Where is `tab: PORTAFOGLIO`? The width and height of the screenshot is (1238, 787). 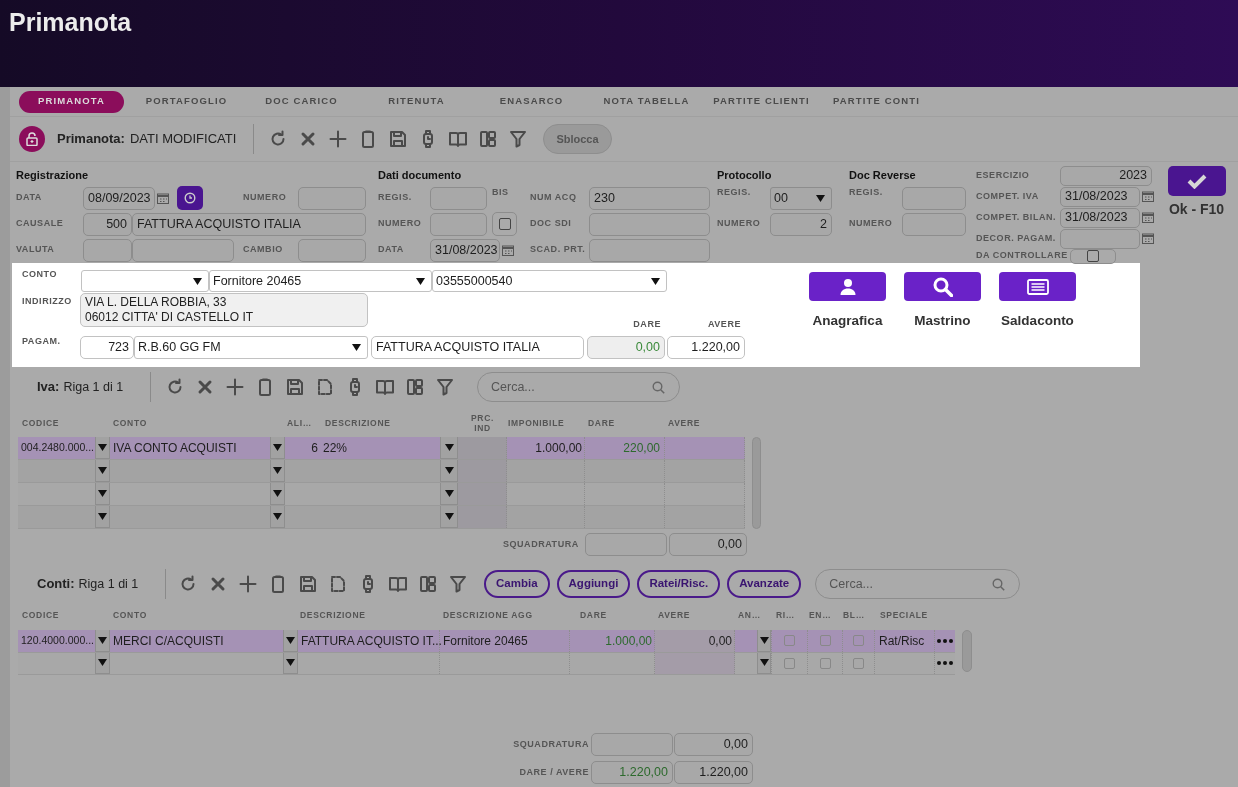
tab: PORTAFOGLIO is located at coordinates (186, 101).